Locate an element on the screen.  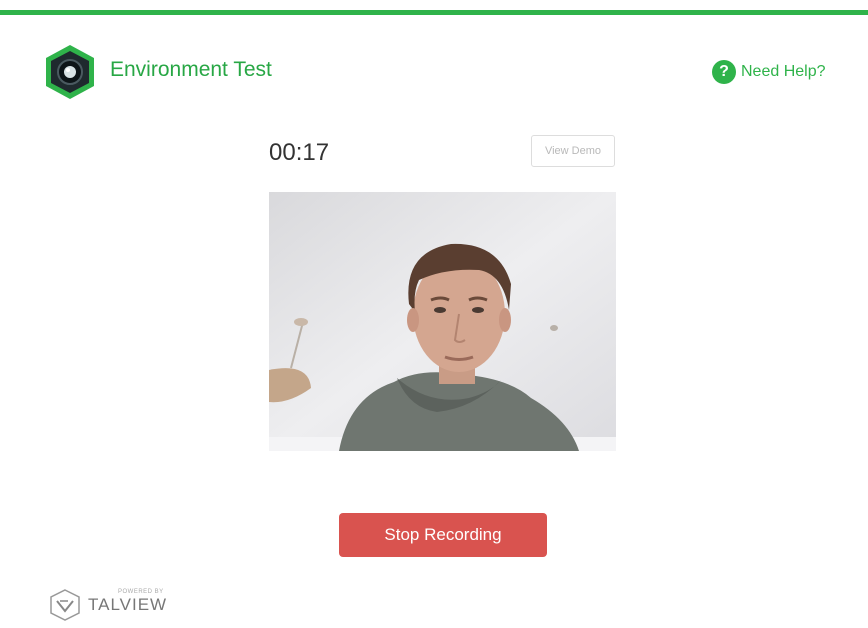
top-accent-bar is located at coordinates (434, 12).